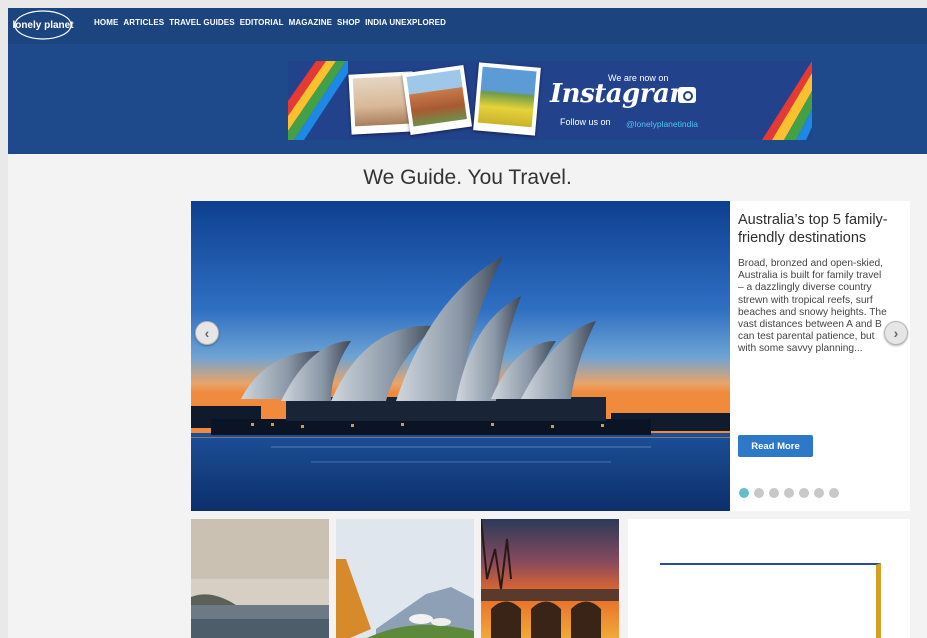 Image resolution: width=927 pixels, height=638 pixels. I want to click on magazine-promo, so click(769, 578).